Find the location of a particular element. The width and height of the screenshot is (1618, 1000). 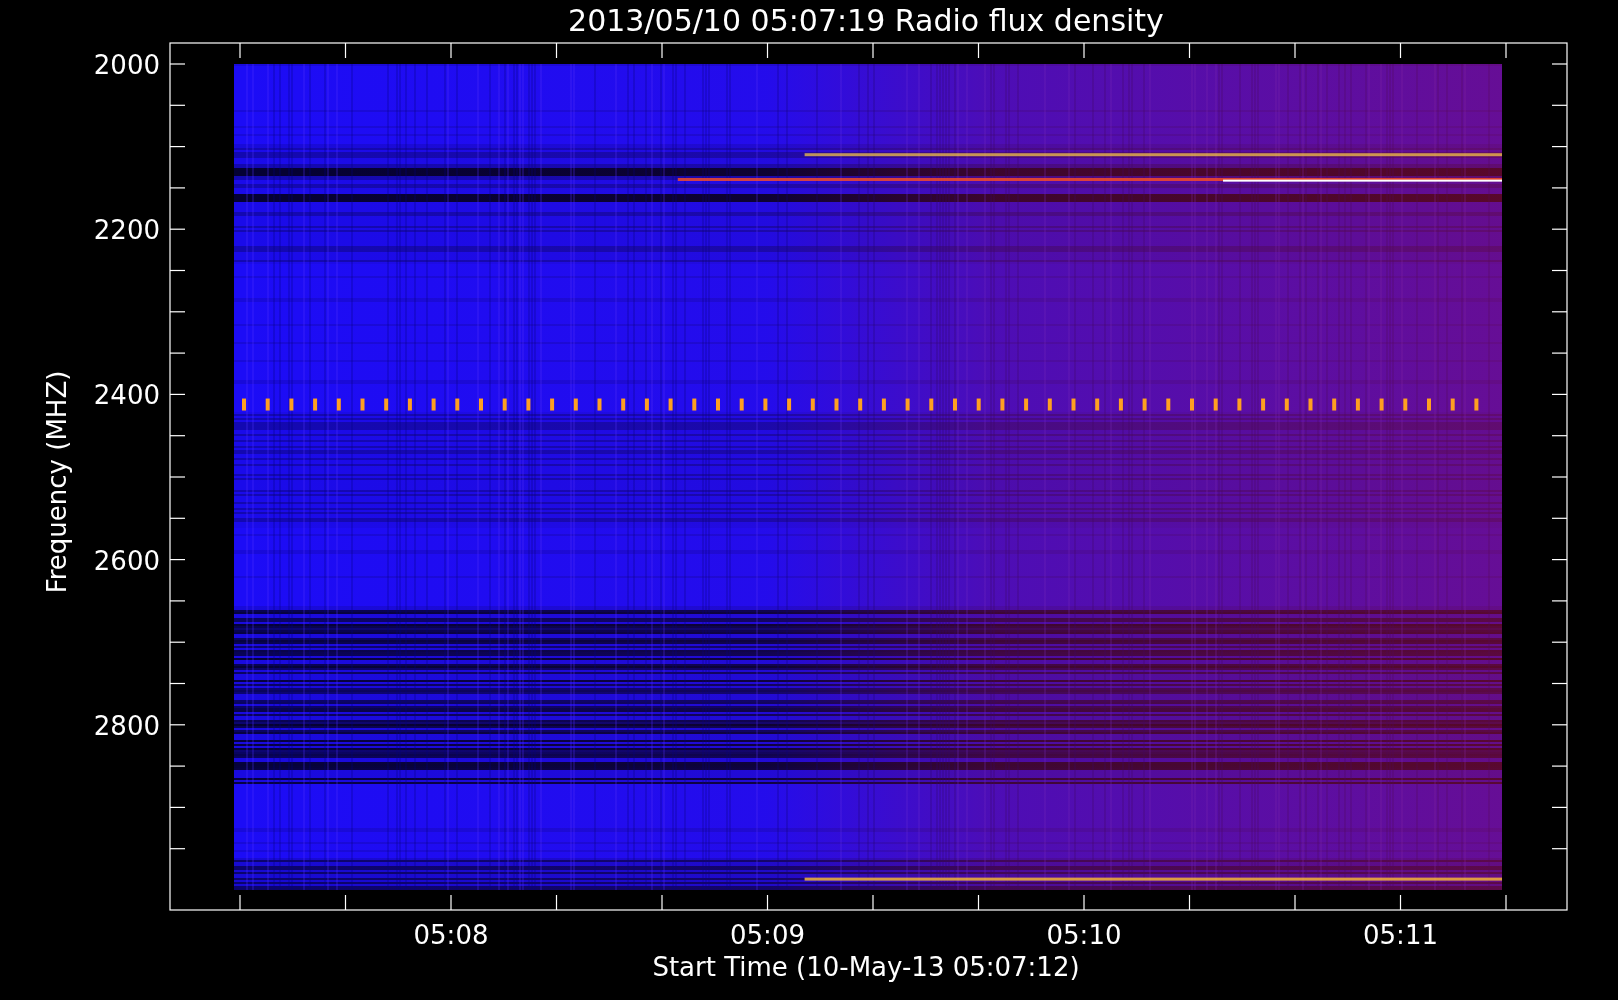

x-tick-label: 05:10 is located at coordinates (1084, 935).